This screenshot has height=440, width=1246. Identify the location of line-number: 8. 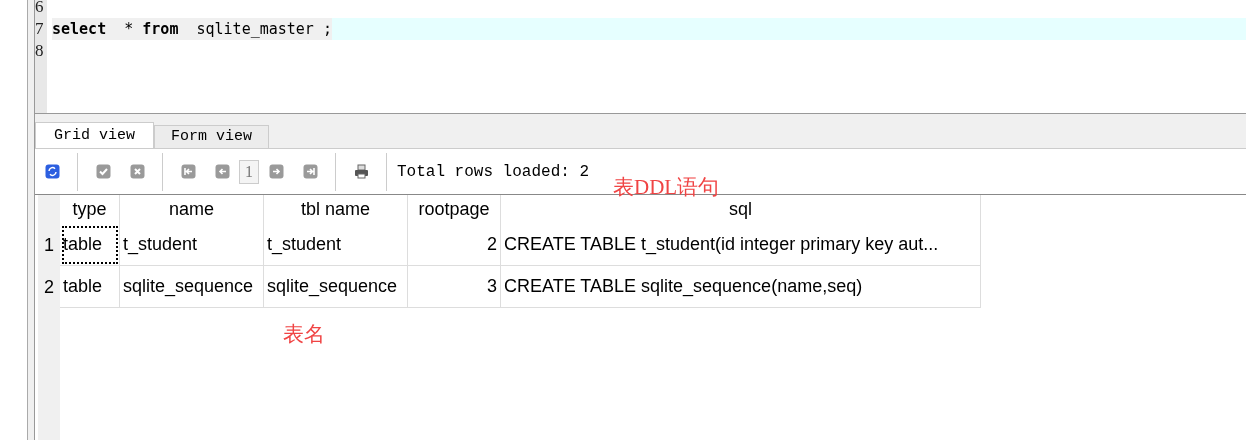
(40, 51).